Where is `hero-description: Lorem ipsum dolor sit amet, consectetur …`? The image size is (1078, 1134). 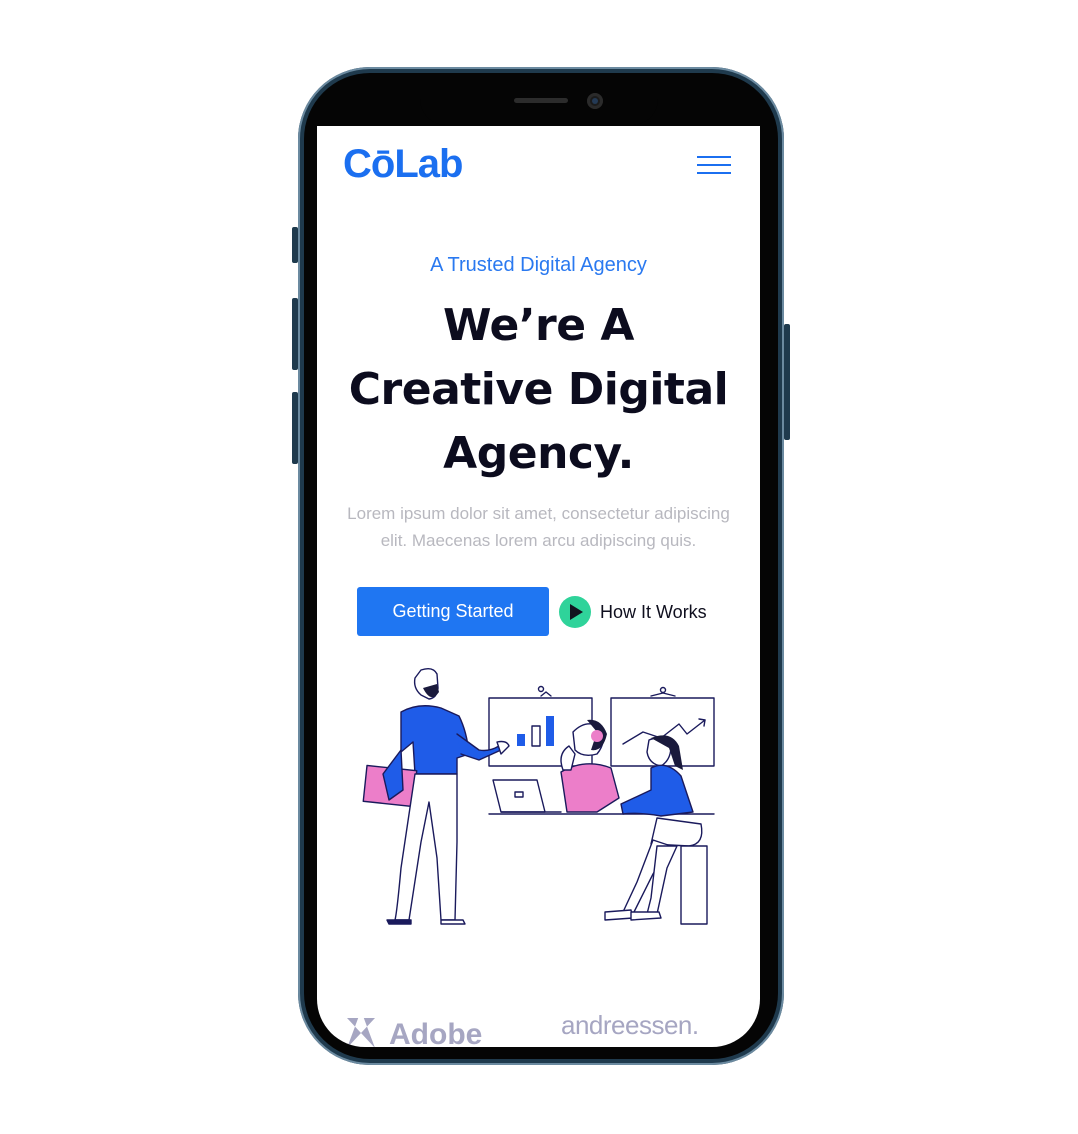
hero-description: Lorem ipsum dolor sit amet, consectetur … is located at coordinates (538, 527).